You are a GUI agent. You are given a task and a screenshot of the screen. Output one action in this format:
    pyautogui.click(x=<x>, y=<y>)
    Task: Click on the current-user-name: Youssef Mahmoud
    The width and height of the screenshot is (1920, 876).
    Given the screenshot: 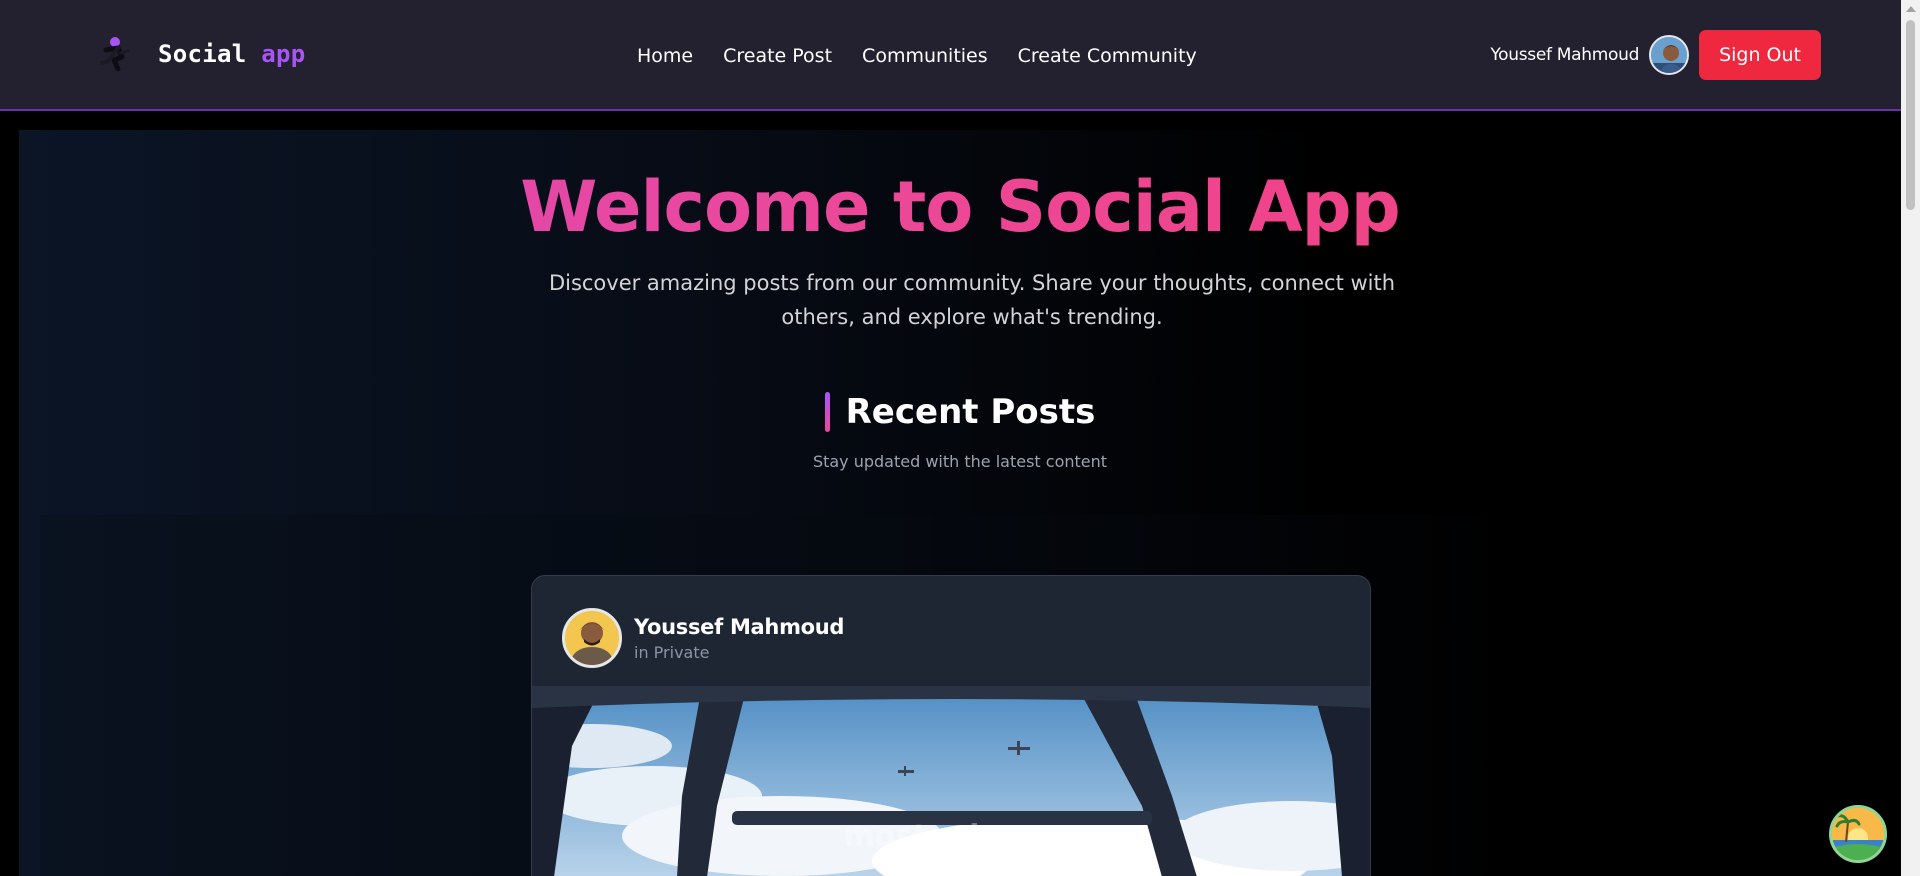 What is the action you would take?
    pyautogui.click(x=1564, y=55)
    